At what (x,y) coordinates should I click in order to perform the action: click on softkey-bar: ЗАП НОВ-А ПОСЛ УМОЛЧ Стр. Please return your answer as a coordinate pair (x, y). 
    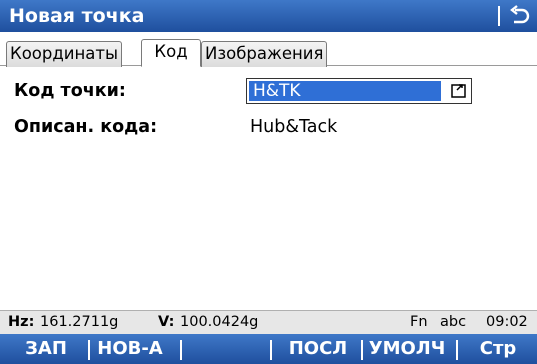
    Looking at the image, I should click on (268, 349).